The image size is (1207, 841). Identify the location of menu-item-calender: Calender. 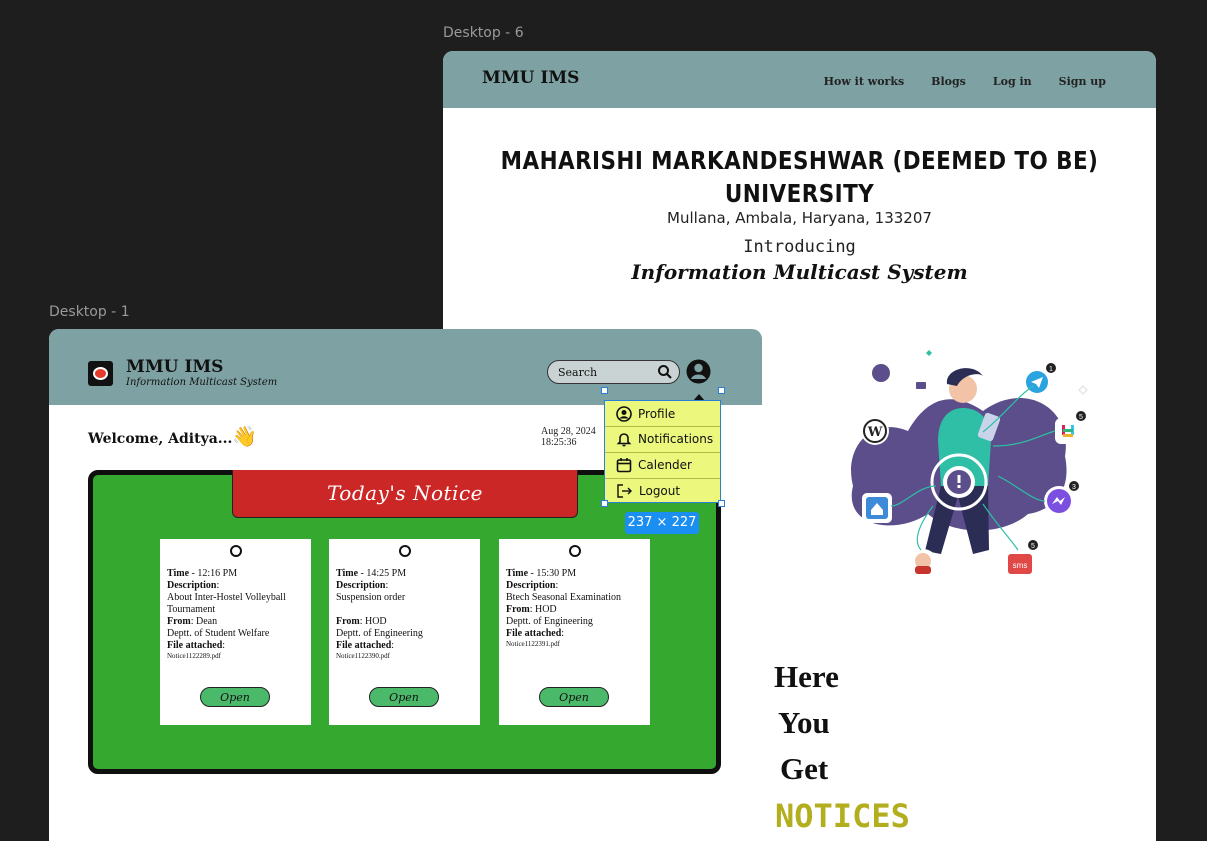
(662, 464).